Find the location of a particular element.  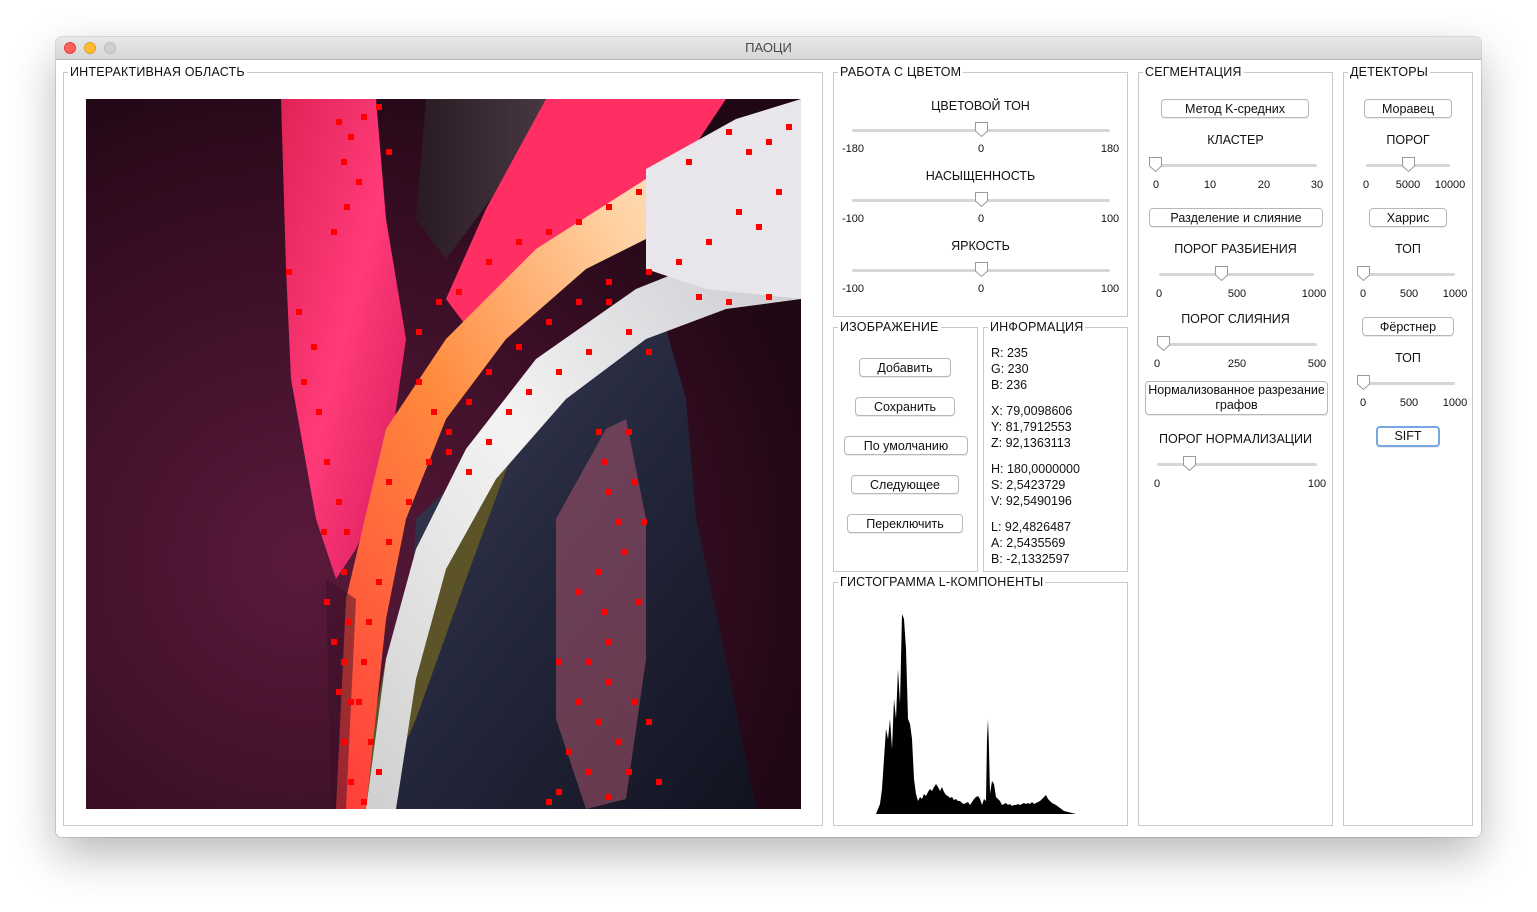

normalized-cut-button: Нормализованное разрезание графов is located at coordinates (1236, 398).